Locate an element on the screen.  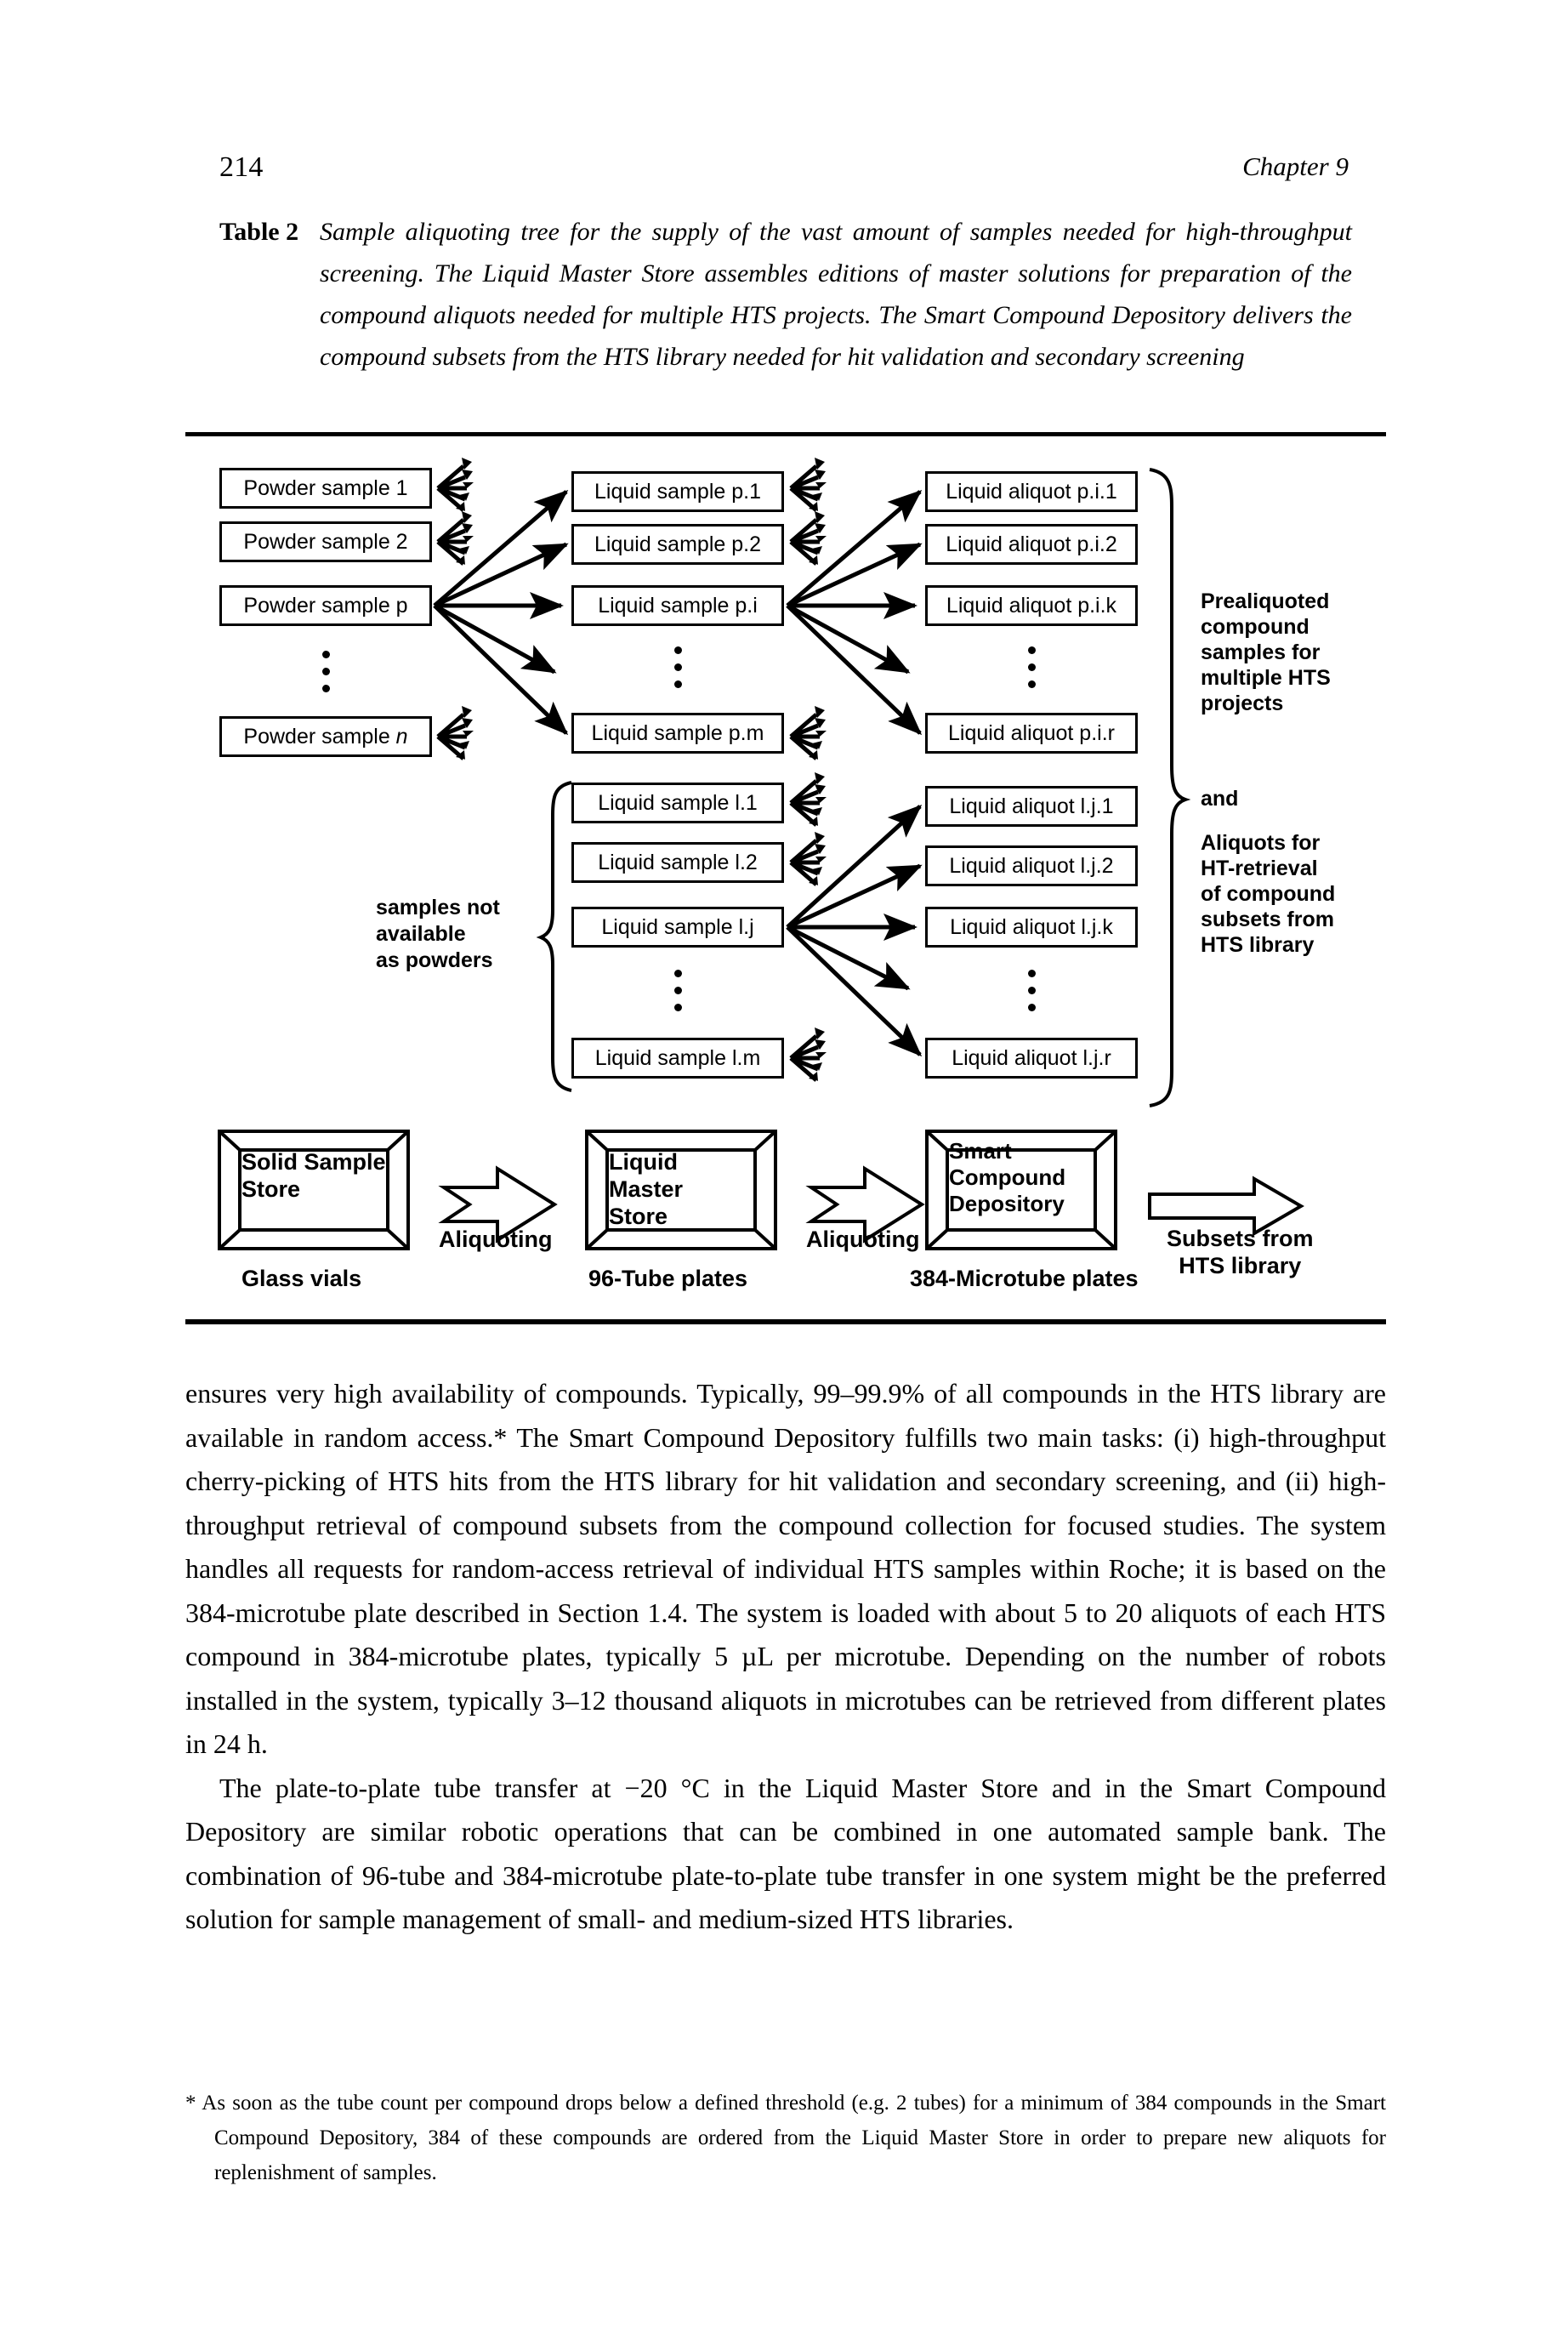
figure-rule-top is located at coordinates (785, 434).